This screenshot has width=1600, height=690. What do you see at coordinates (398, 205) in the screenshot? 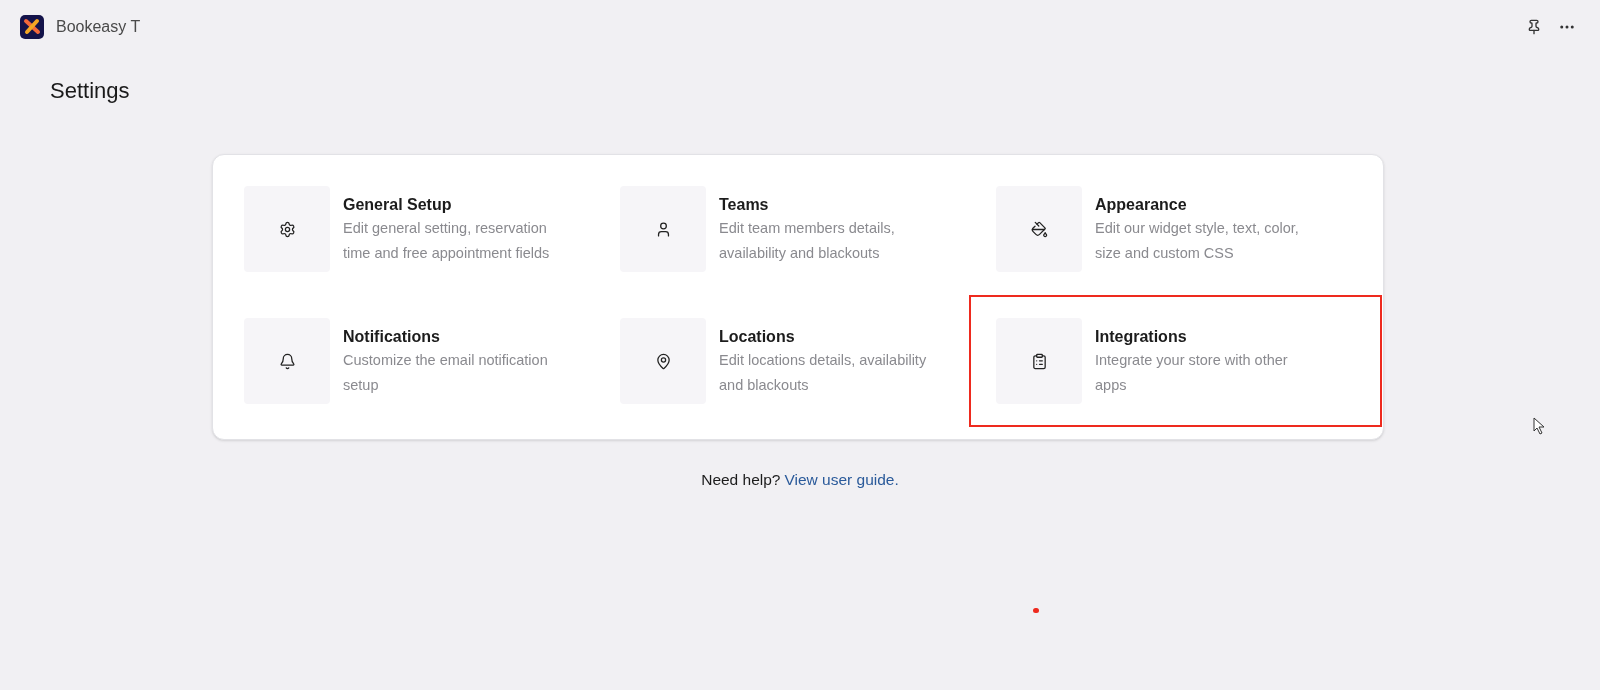
I see `item-title: General Setup` at bounding box center [398, 205].